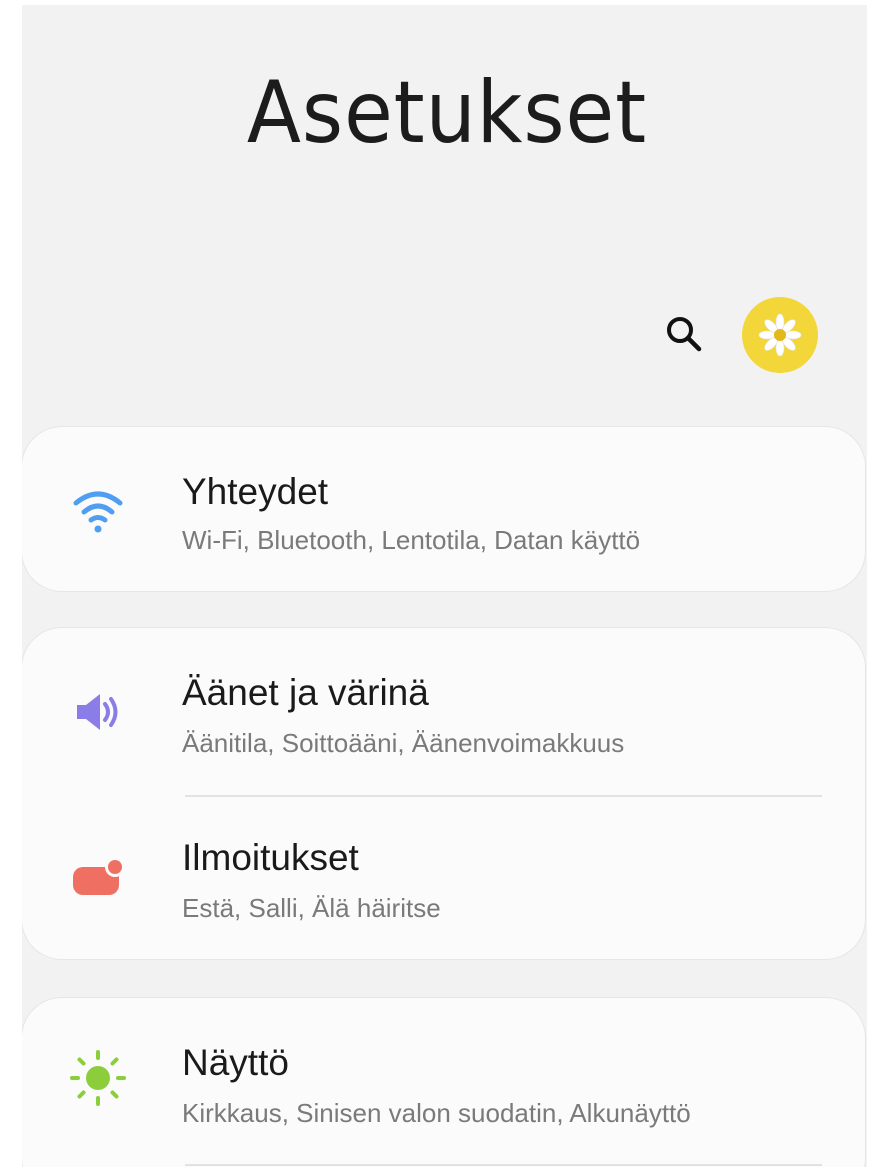 Image resolution: width=871 pixels, height=1167 pixels. Describe the element at coordinates (305, 692) in the screenshot. I see `settings-item-title: Äänet ja värinä` at that location.